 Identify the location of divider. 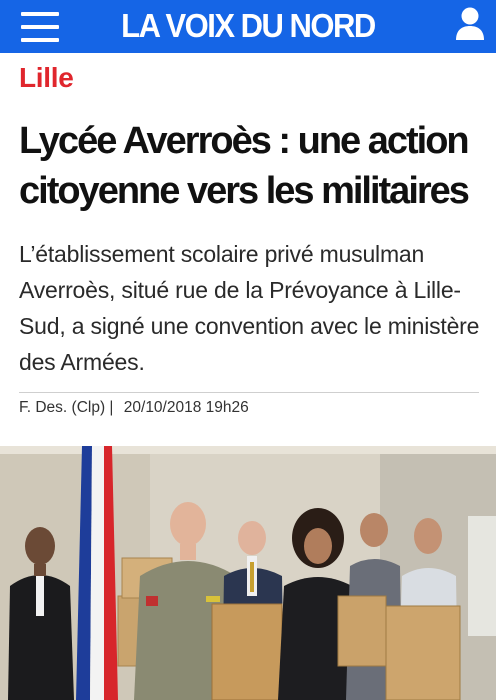
(249, 392).